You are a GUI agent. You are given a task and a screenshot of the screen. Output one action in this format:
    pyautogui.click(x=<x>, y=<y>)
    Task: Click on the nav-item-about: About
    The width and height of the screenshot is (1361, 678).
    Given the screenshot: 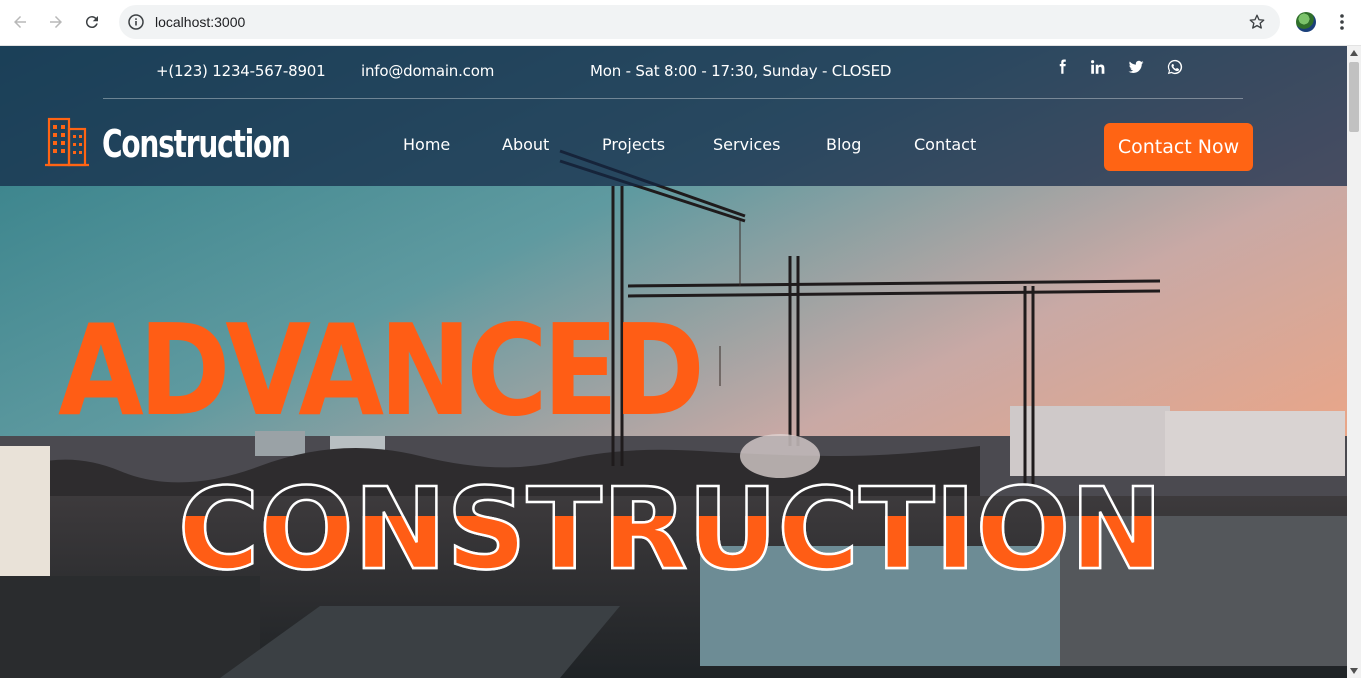 What is the action you would take?
    pyautogui.click(x=525, y=144)
    